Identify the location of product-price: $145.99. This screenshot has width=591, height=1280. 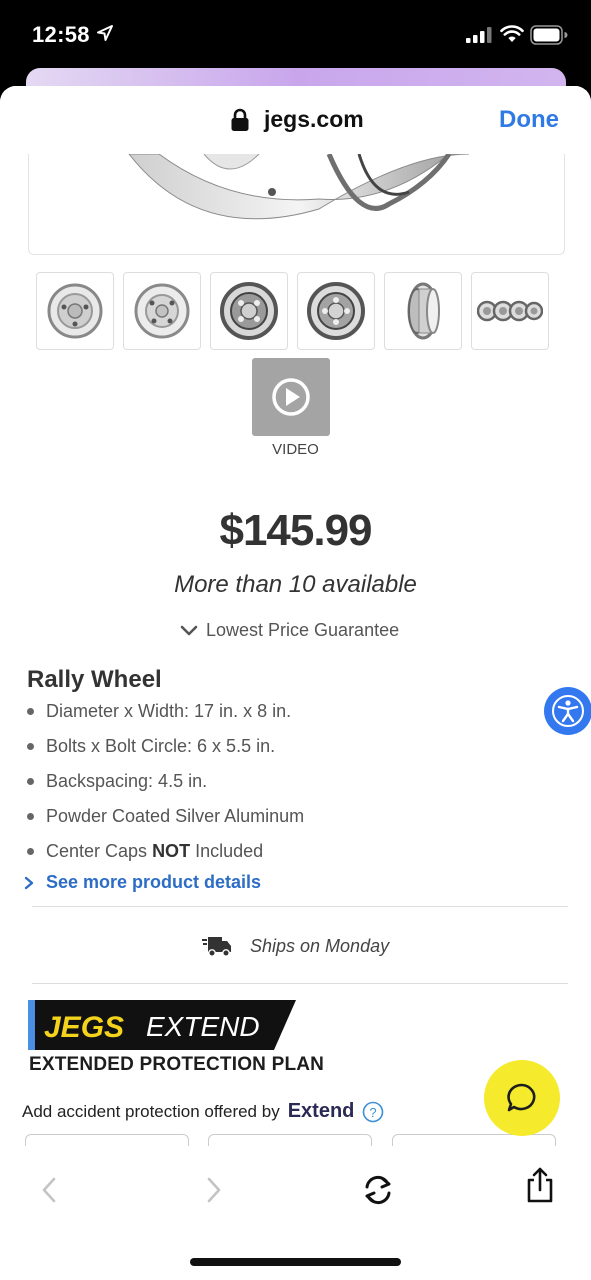
(295, 530).